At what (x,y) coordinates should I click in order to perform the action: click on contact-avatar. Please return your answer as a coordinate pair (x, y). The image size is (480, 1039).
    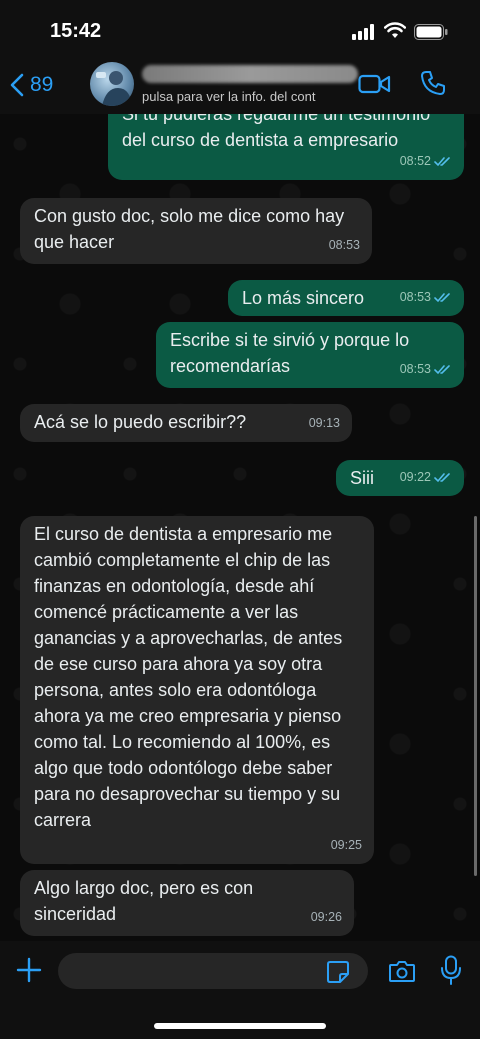
    Looking at the image, I should click on (112, 84).